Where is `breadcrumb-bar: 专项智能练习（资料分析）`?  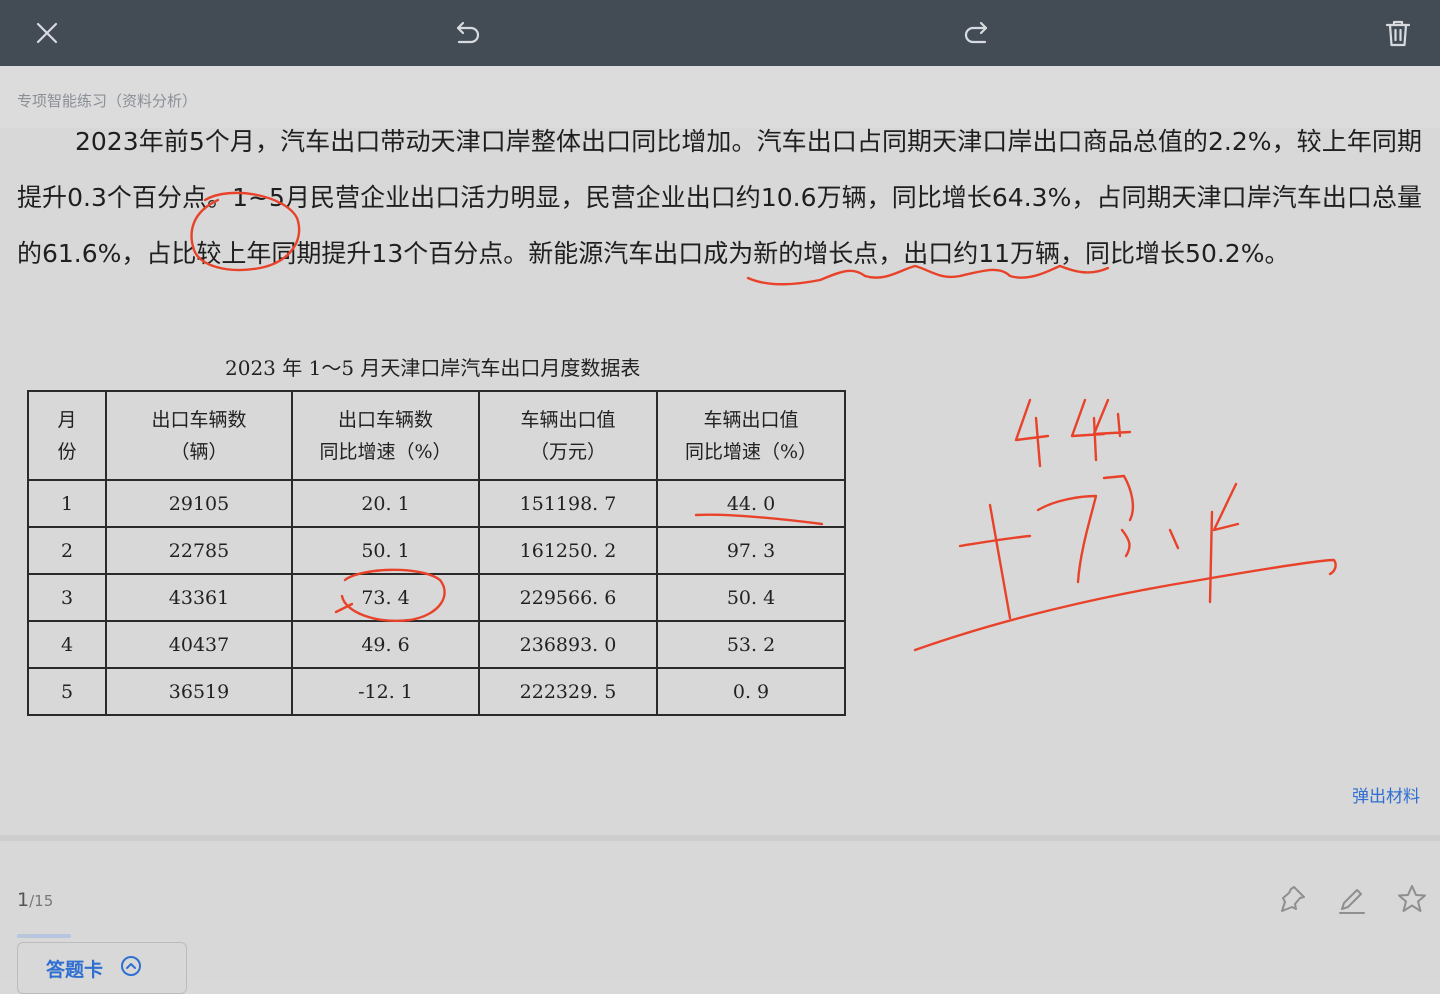
breadcrumb-bar: 专项智能练习（资料分析） is located at coordinates (720, 97).